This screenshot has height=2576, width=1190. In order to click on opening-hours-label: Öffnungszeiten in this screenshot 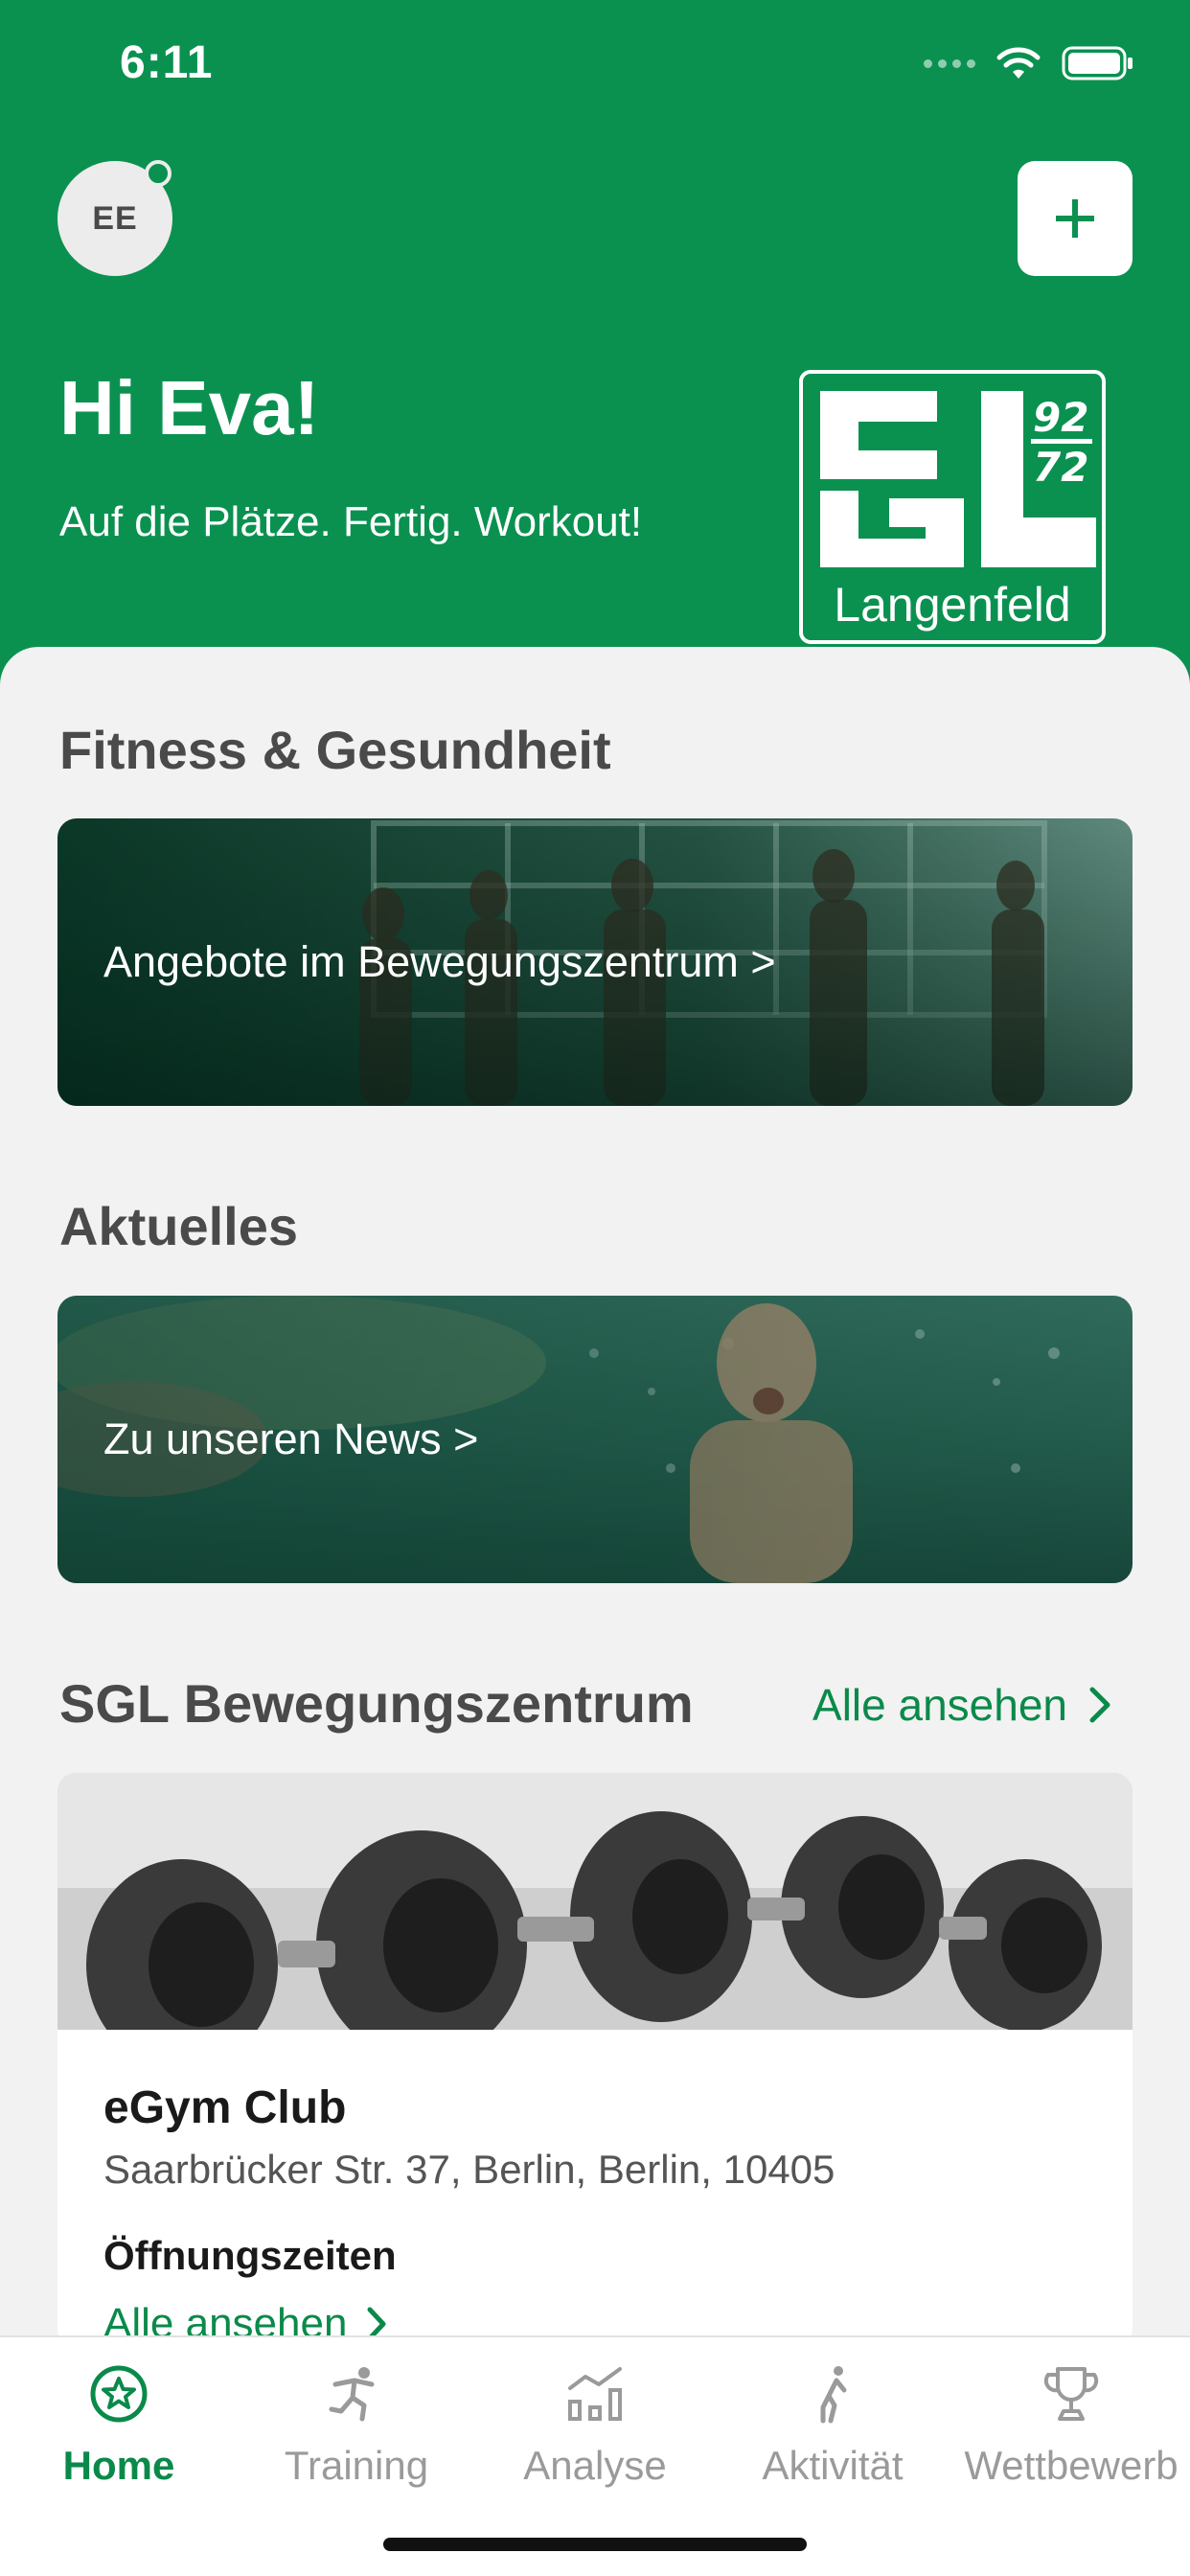, I will do `click(250, 2255)`.